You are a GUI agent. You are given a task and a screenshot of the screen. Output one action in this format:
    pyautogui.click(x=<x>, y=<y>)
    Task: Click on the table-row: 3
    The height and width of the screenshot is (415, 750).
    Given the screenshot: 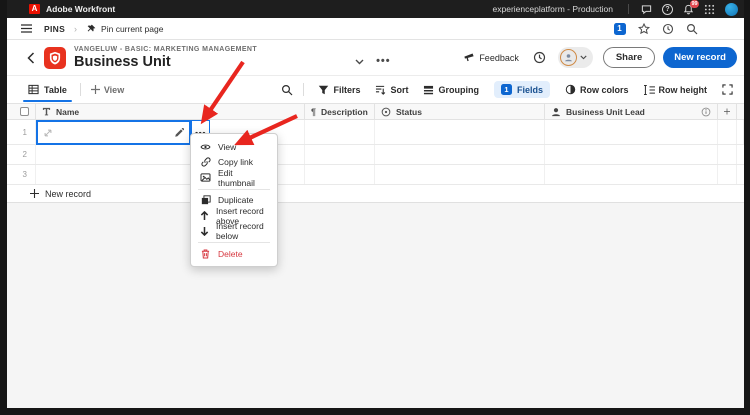 What is the action you would take?
    pyautogui.click(x=375, y=175)
    